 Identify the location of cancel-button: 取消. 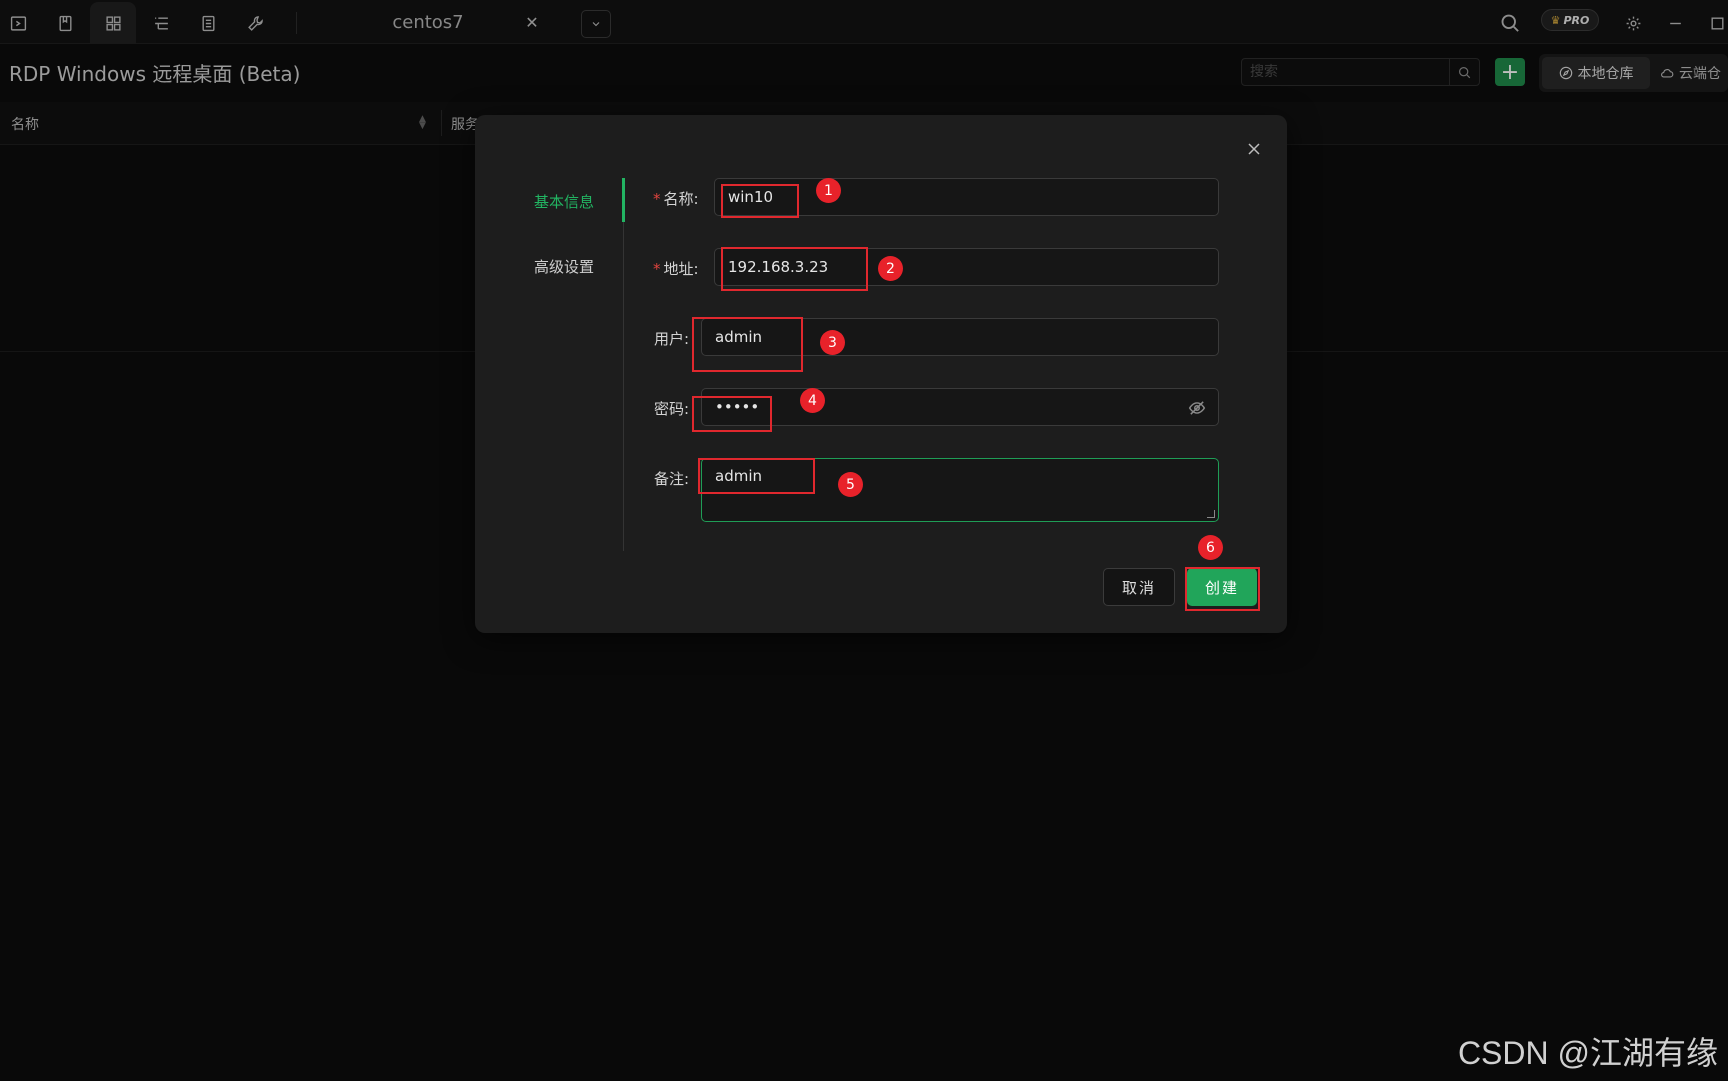
(1139, 587).